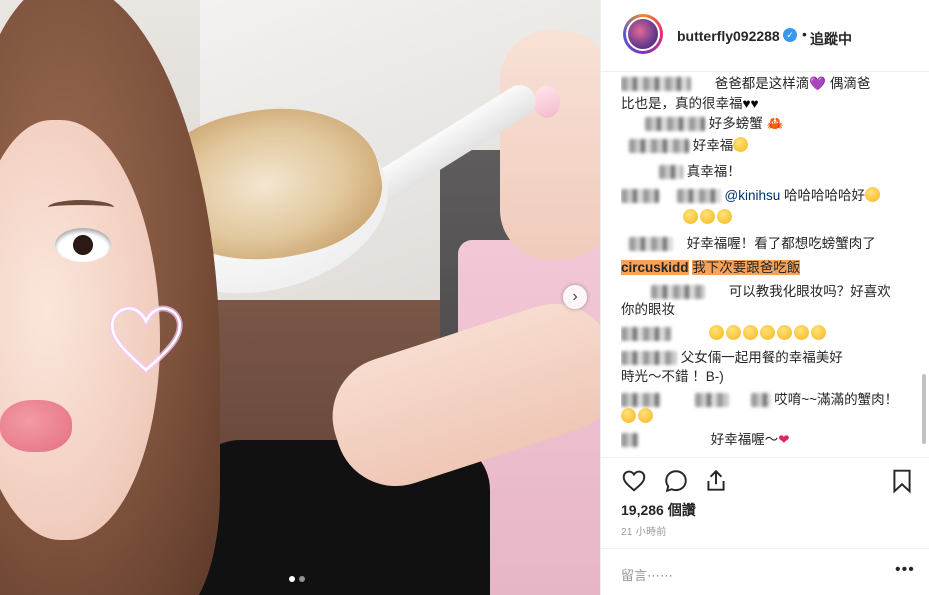 This screenshot has height=595, width=929. I want to click on carousel-dot-active, so click(292, 579).